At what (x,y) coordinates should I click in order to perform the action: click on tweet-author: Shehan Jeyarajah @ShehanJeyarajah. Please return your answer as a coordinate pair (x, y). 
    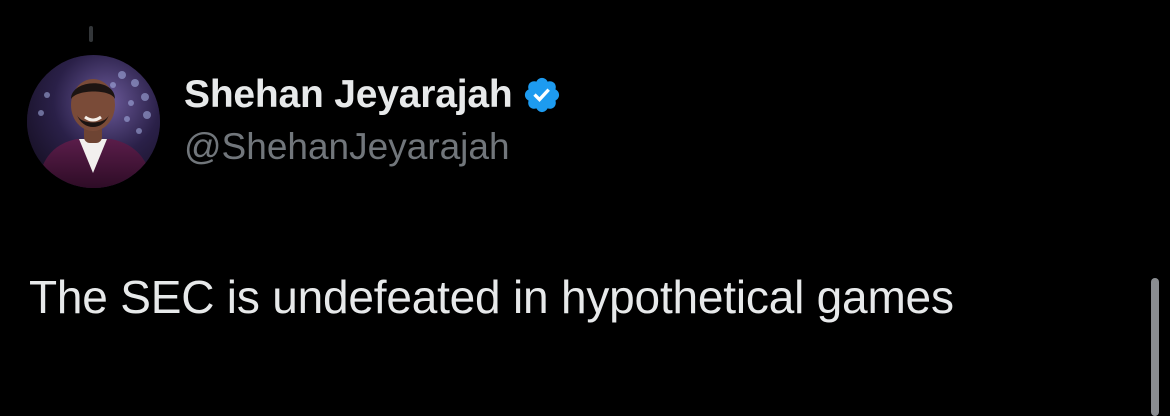
    Looking at the image, I should click on (373, 119).